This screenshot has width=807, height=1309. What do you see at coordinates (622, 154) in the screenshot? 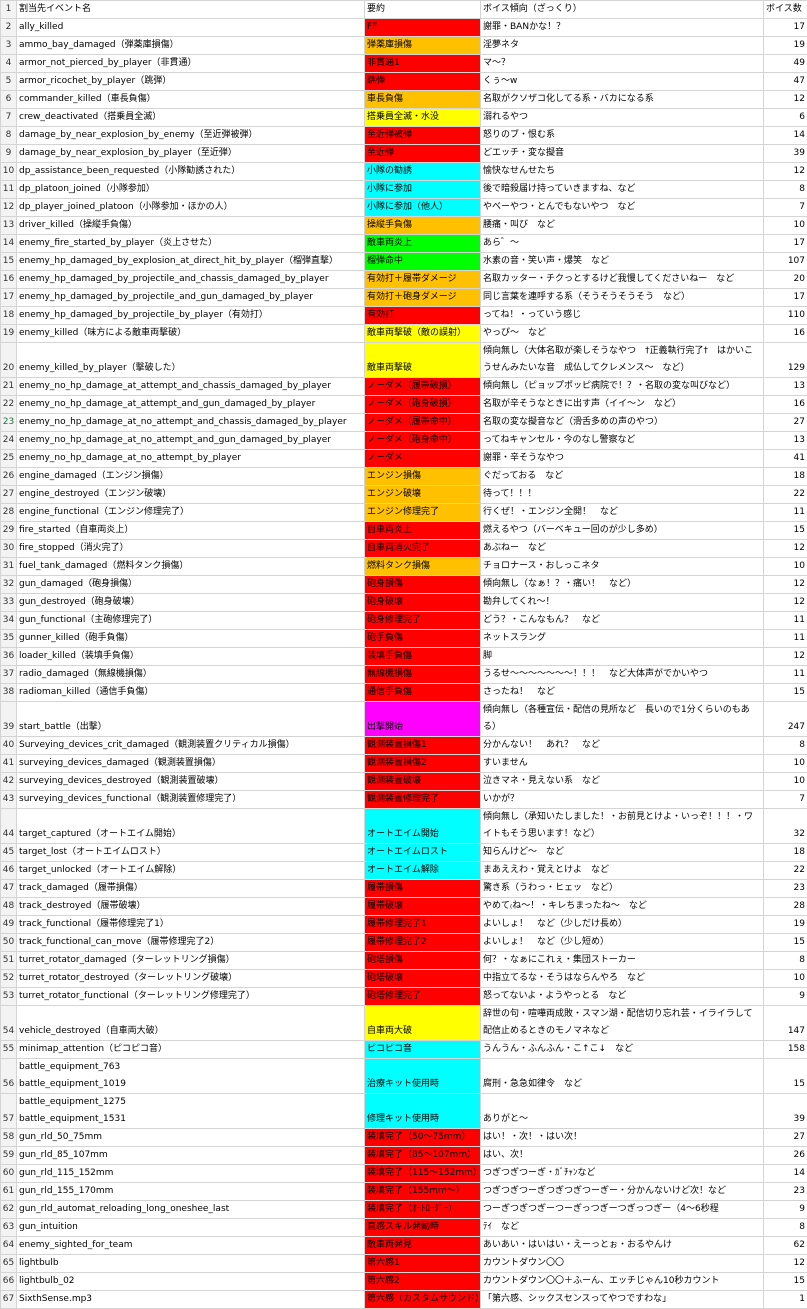
I see `voice-trend-cell: どエッチ・変な擬音` at bounding box center [622, 154].